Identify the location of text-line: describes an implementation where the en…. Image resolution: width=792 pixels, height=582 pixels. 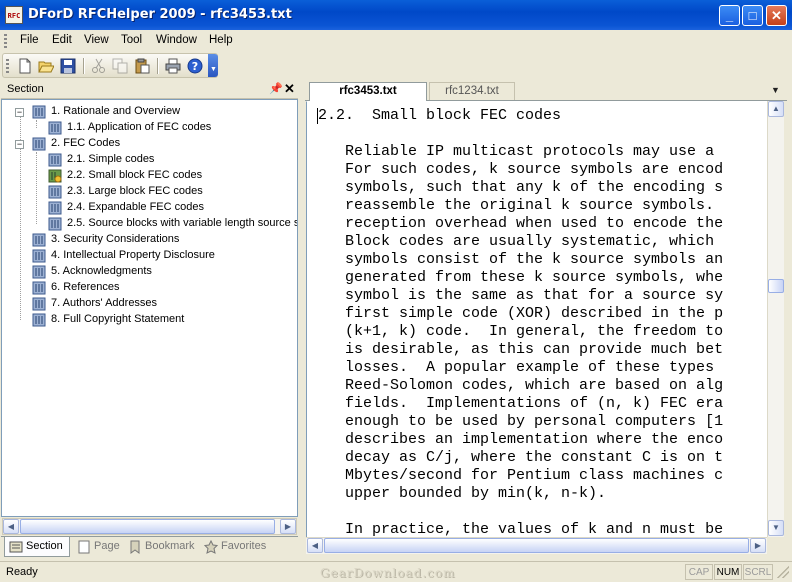
(521, 439).